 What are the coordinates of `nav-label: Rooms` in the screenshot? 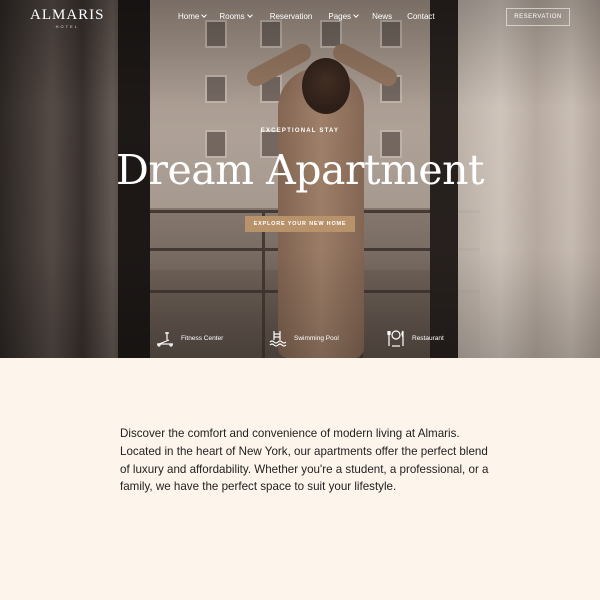 It's located at (232, 16).